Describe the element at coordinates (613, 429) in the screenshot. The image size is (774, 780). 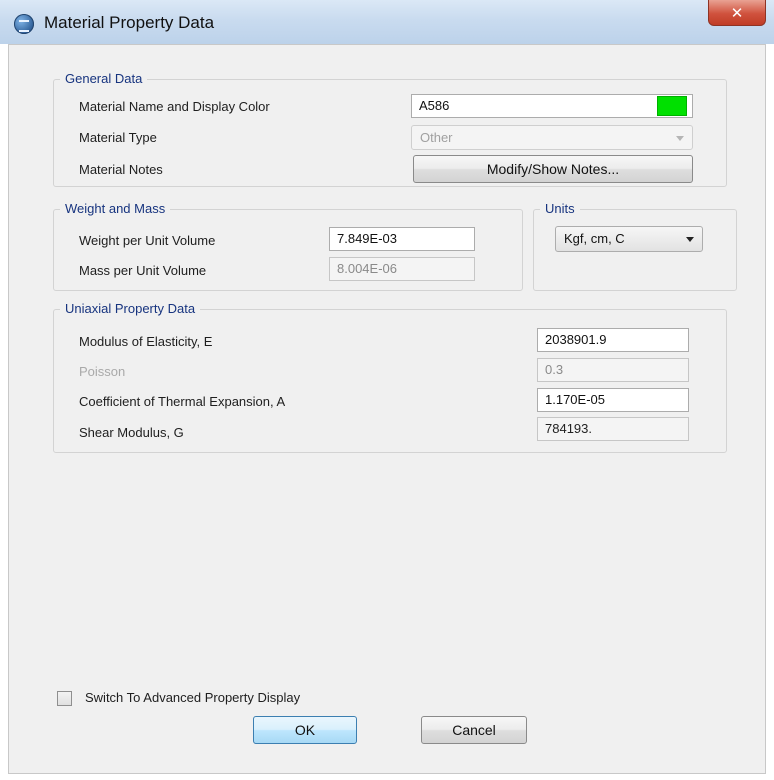
I see `shear-modulus-field: 784193.` at that location.